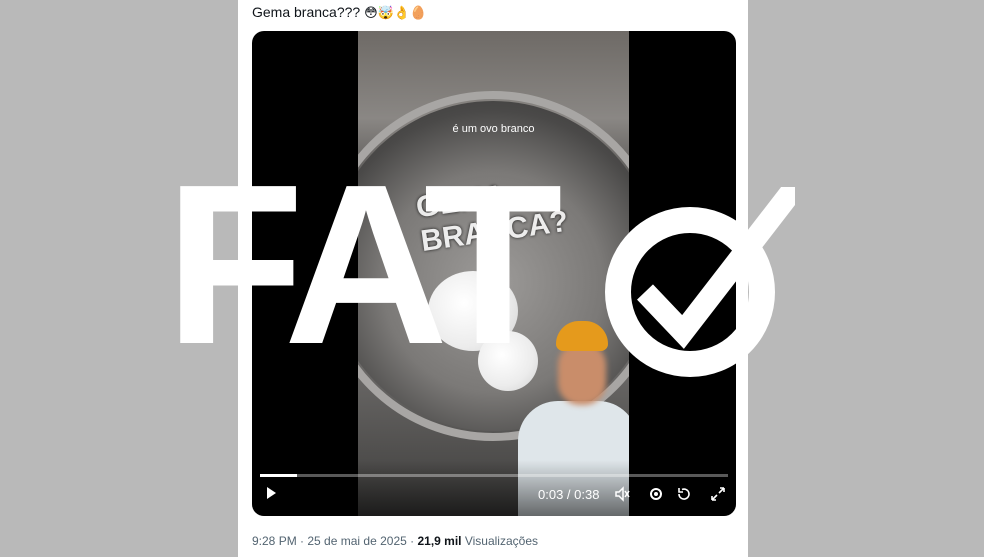  What do you see at coordinates (274, 541) in the screenshot?
I see `post-time: 9:28 PM` at bounding box center [274, 541].